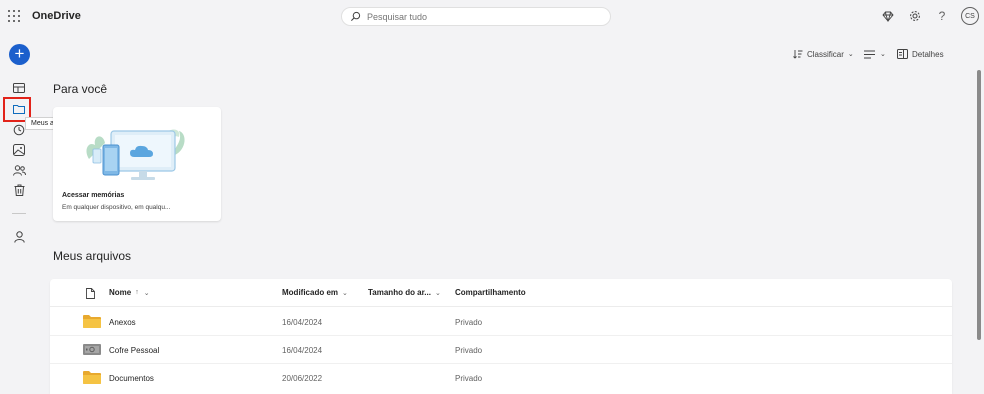 Image resolution: width=984 pixels, height=394 pixels. I want to click on app-name: OneDrive, so click(56, 16).